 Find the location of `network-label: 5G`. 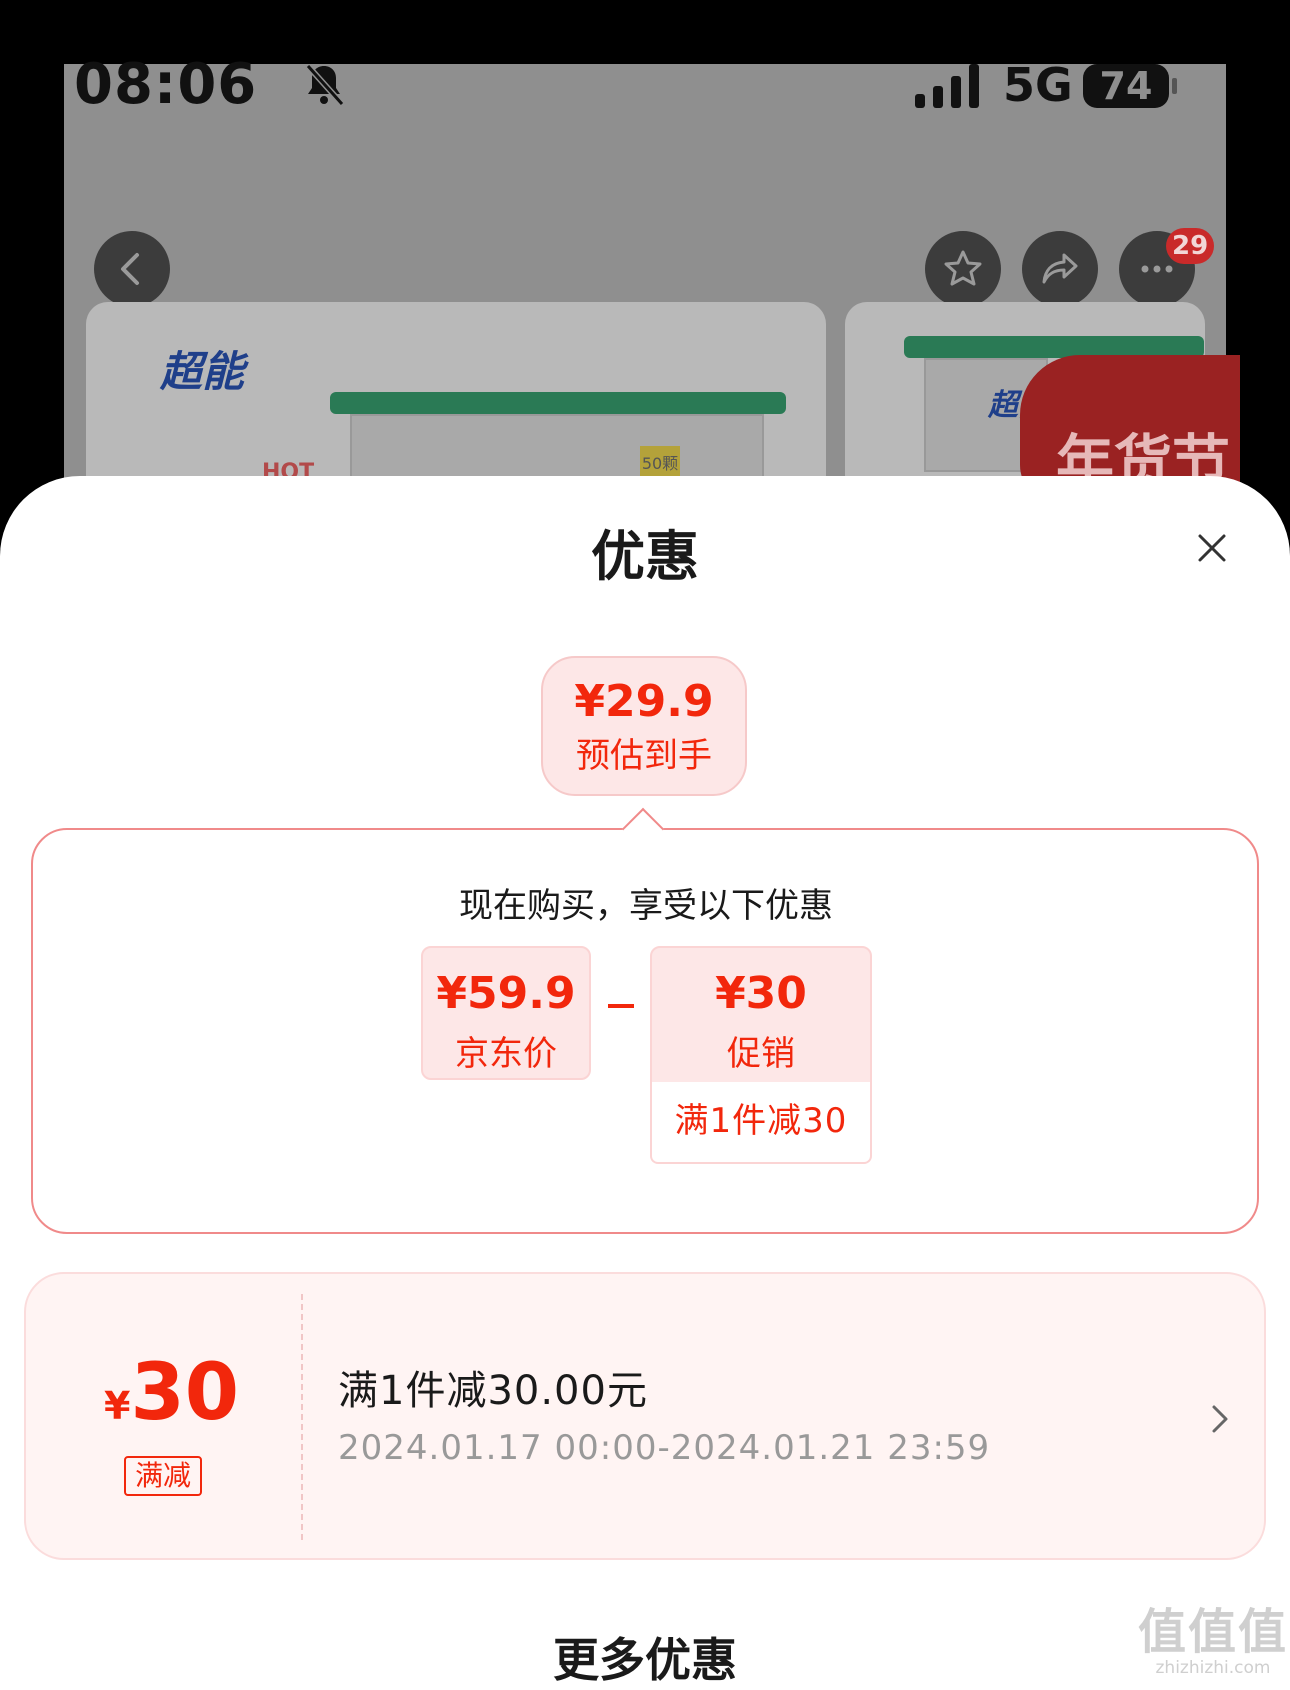

network-label: 5G is located at coordinates (1038, 85).